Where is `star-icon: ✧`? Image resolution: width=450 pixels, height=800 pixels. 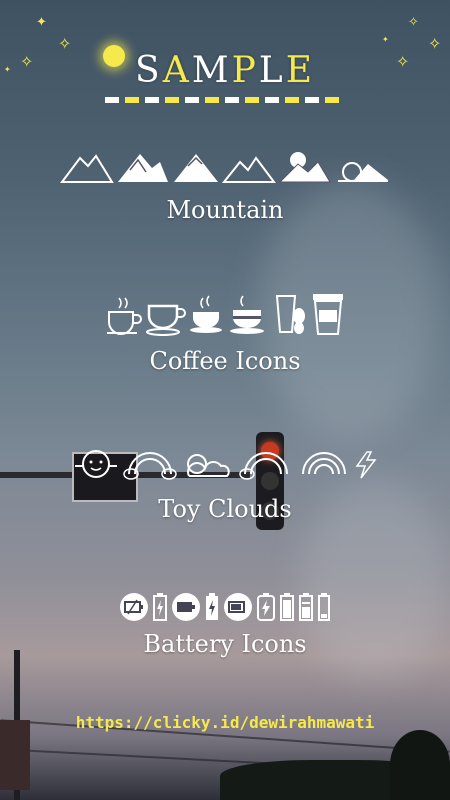 star-icon: ✧ is located at coordinates (413, 22).